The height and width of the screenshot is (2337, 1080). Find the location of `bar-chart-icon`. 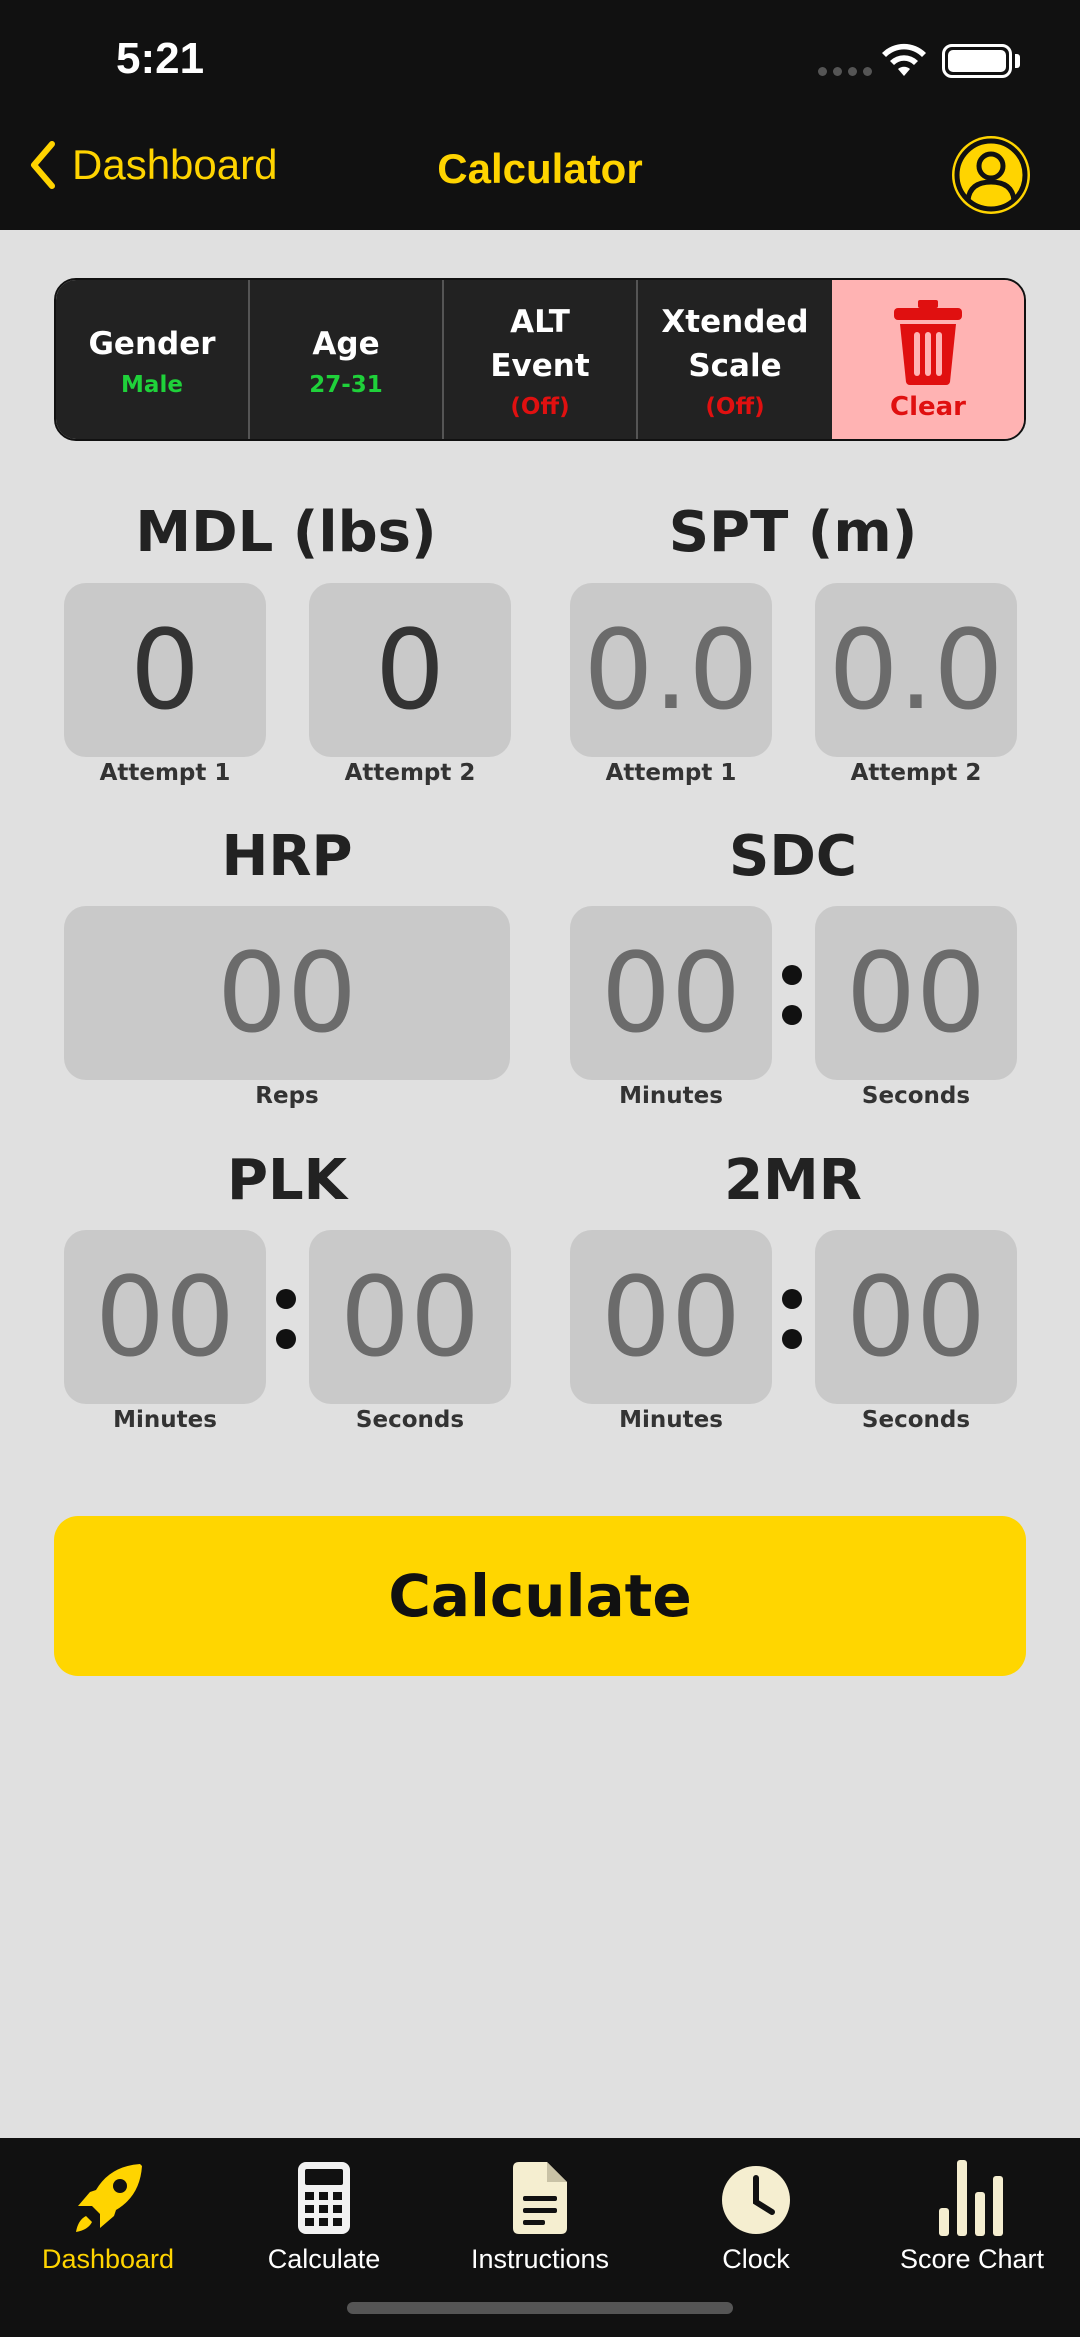

bar-chart-icon is located at coordinates (971, 2198).